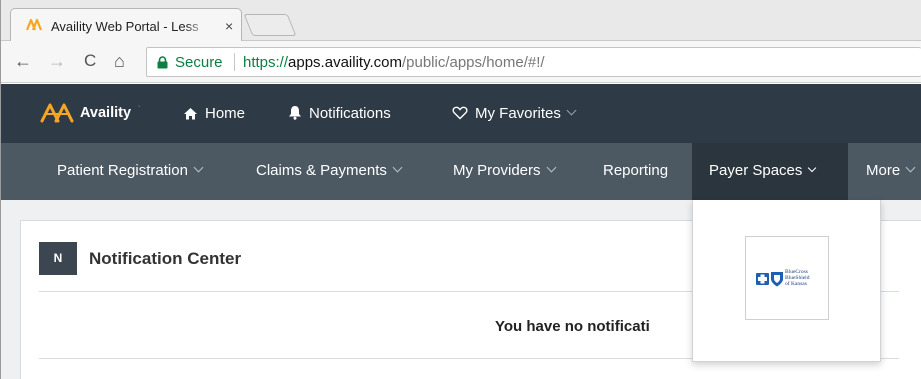 The image size is (921, 379). What do you see at coordinates (797, 278) in the screenshot?
I see `payer-name: BlueCross BlueShield of Kansas` at bounding box center [797, 278].